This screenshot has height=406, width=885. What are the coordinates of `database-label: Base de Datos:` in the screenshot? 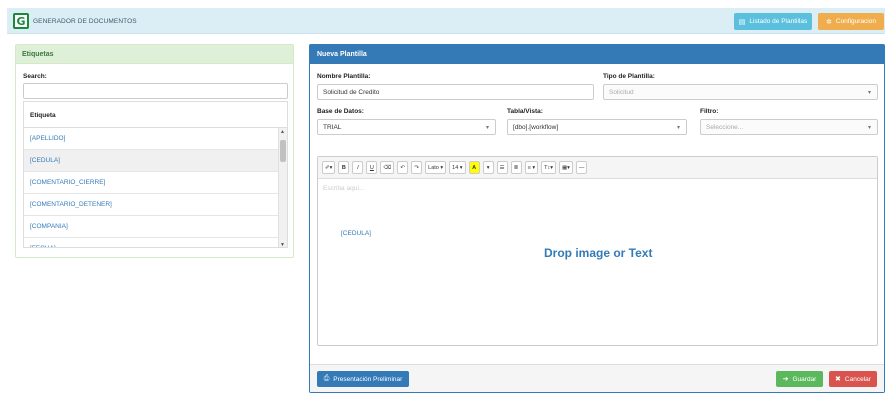 It's located at (340, 111).